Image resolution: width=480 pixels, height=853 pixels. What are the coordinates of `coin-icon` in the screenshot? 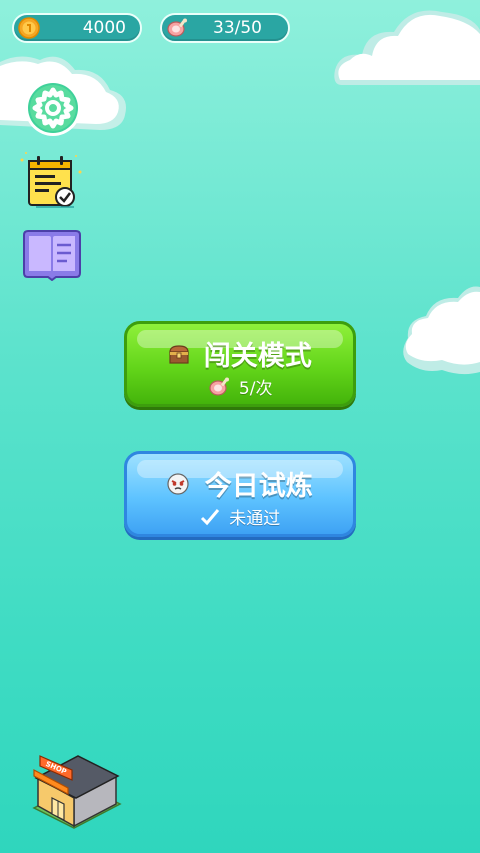 It's located at (29, 28).